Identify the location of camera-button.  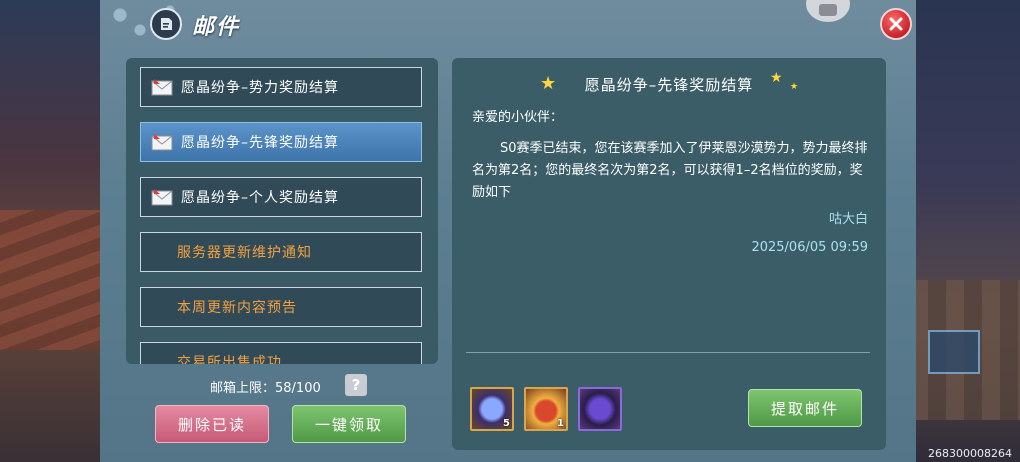
(828, 11).